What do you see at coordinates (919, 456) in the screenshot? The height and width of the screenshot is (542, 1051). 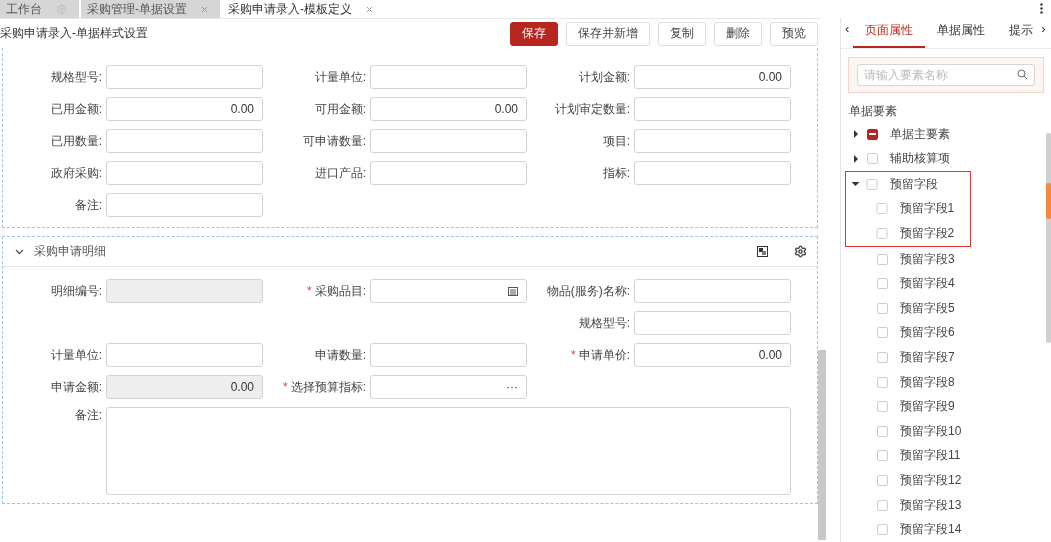 I see `tree-item: 预留字段11` at bounding box center [919, 456].